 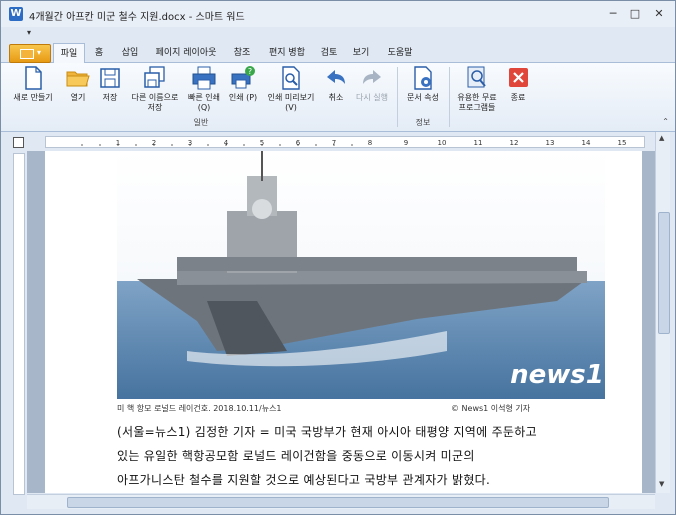 What do you see at coordinates (204, 78) in the screenshot?
I see `printer-icon` at bounding box center [204, 78].